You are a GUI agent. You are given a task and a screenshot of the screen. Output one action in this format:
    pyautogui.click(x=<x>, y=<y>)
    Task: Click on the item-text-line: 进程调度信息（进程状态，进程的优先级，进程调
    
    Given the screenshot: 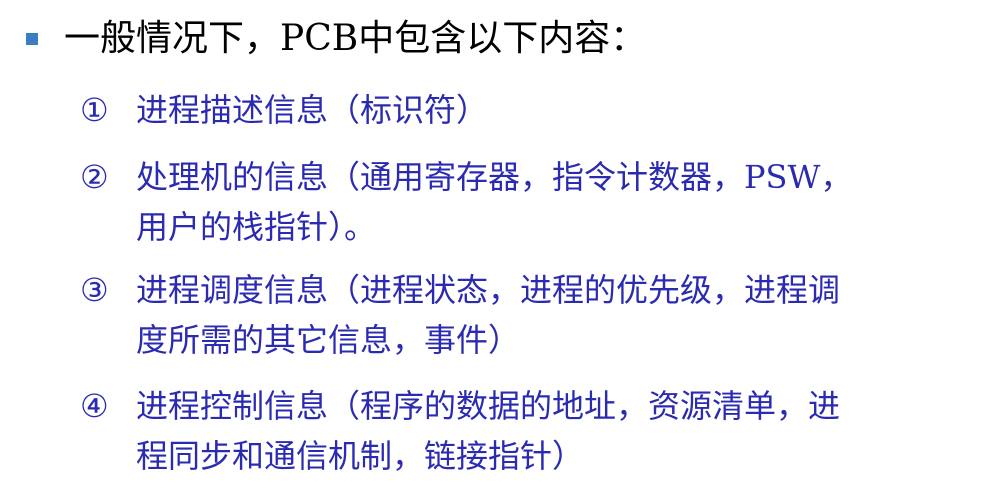 What is the action you would take?
    pyautogui.click(x=488, y=290)
    